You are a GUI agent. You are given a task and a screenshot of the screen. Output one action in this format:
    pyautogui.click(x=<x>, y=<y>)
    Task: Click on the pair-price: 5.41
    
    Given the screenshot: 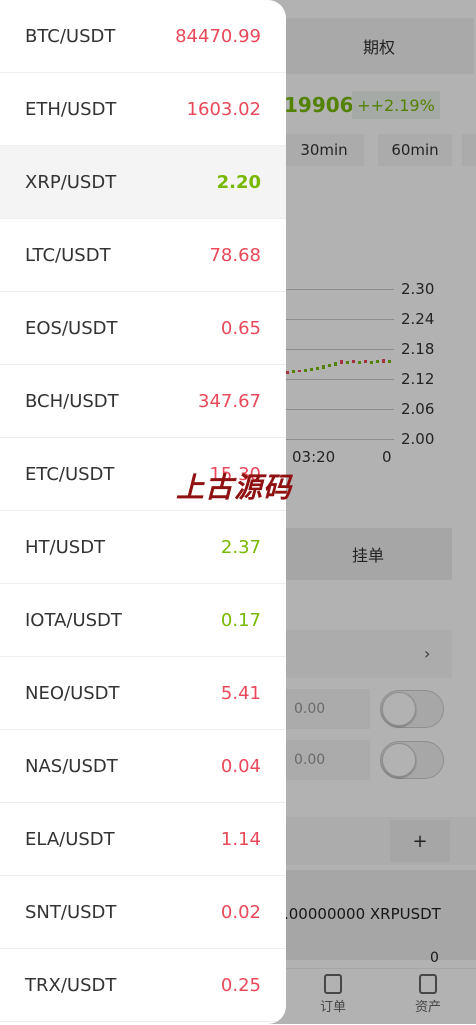 What is the action you would take?
    pyautogui.click(x=240, y=693)
    